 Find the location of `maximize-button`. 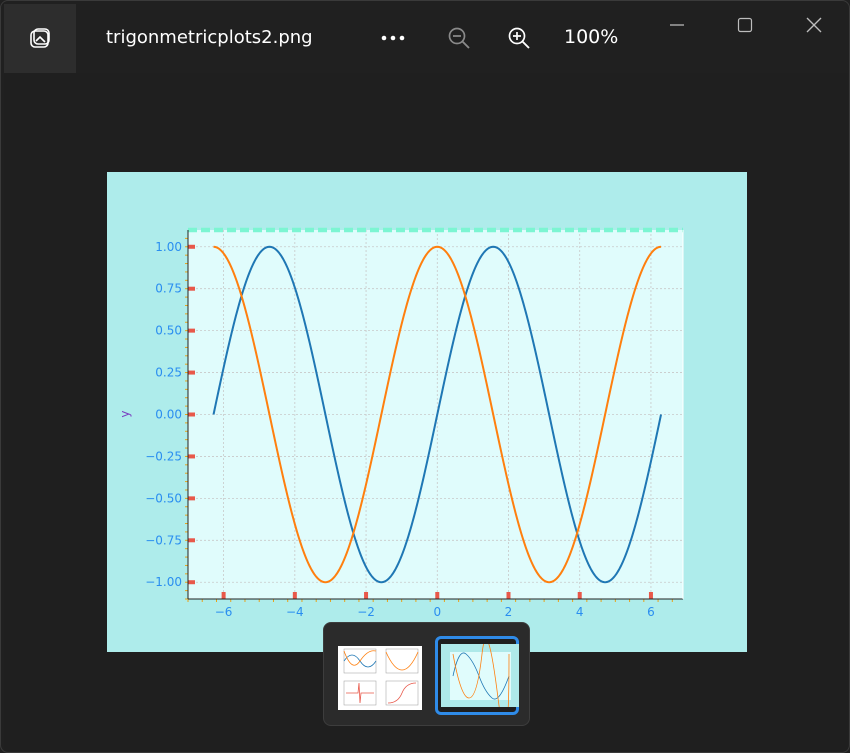

maximize-button is located at coordinates (745, 25).